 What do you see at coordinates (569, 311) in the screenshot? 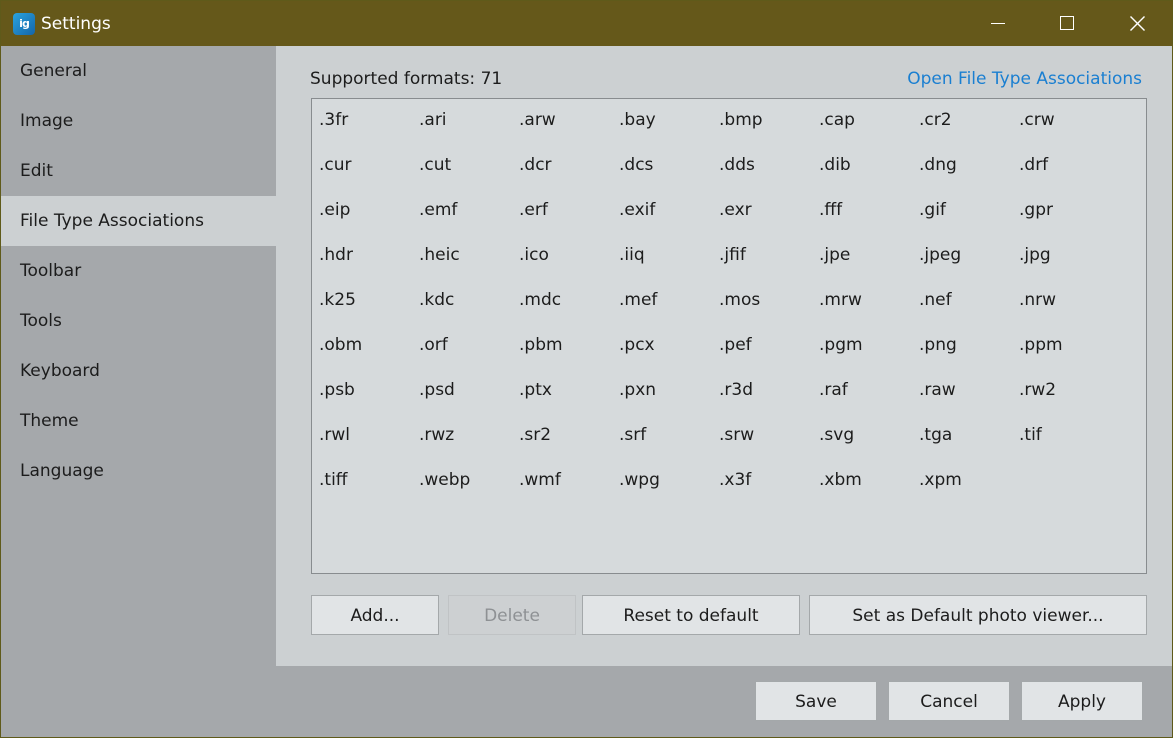
I see `format-item: .mdc` at bounding box center [569, 311].